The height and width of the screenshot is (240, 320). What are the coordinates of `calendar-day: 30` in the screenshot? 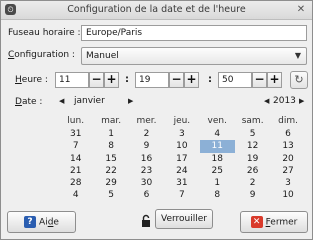 It's located at (146, 183).